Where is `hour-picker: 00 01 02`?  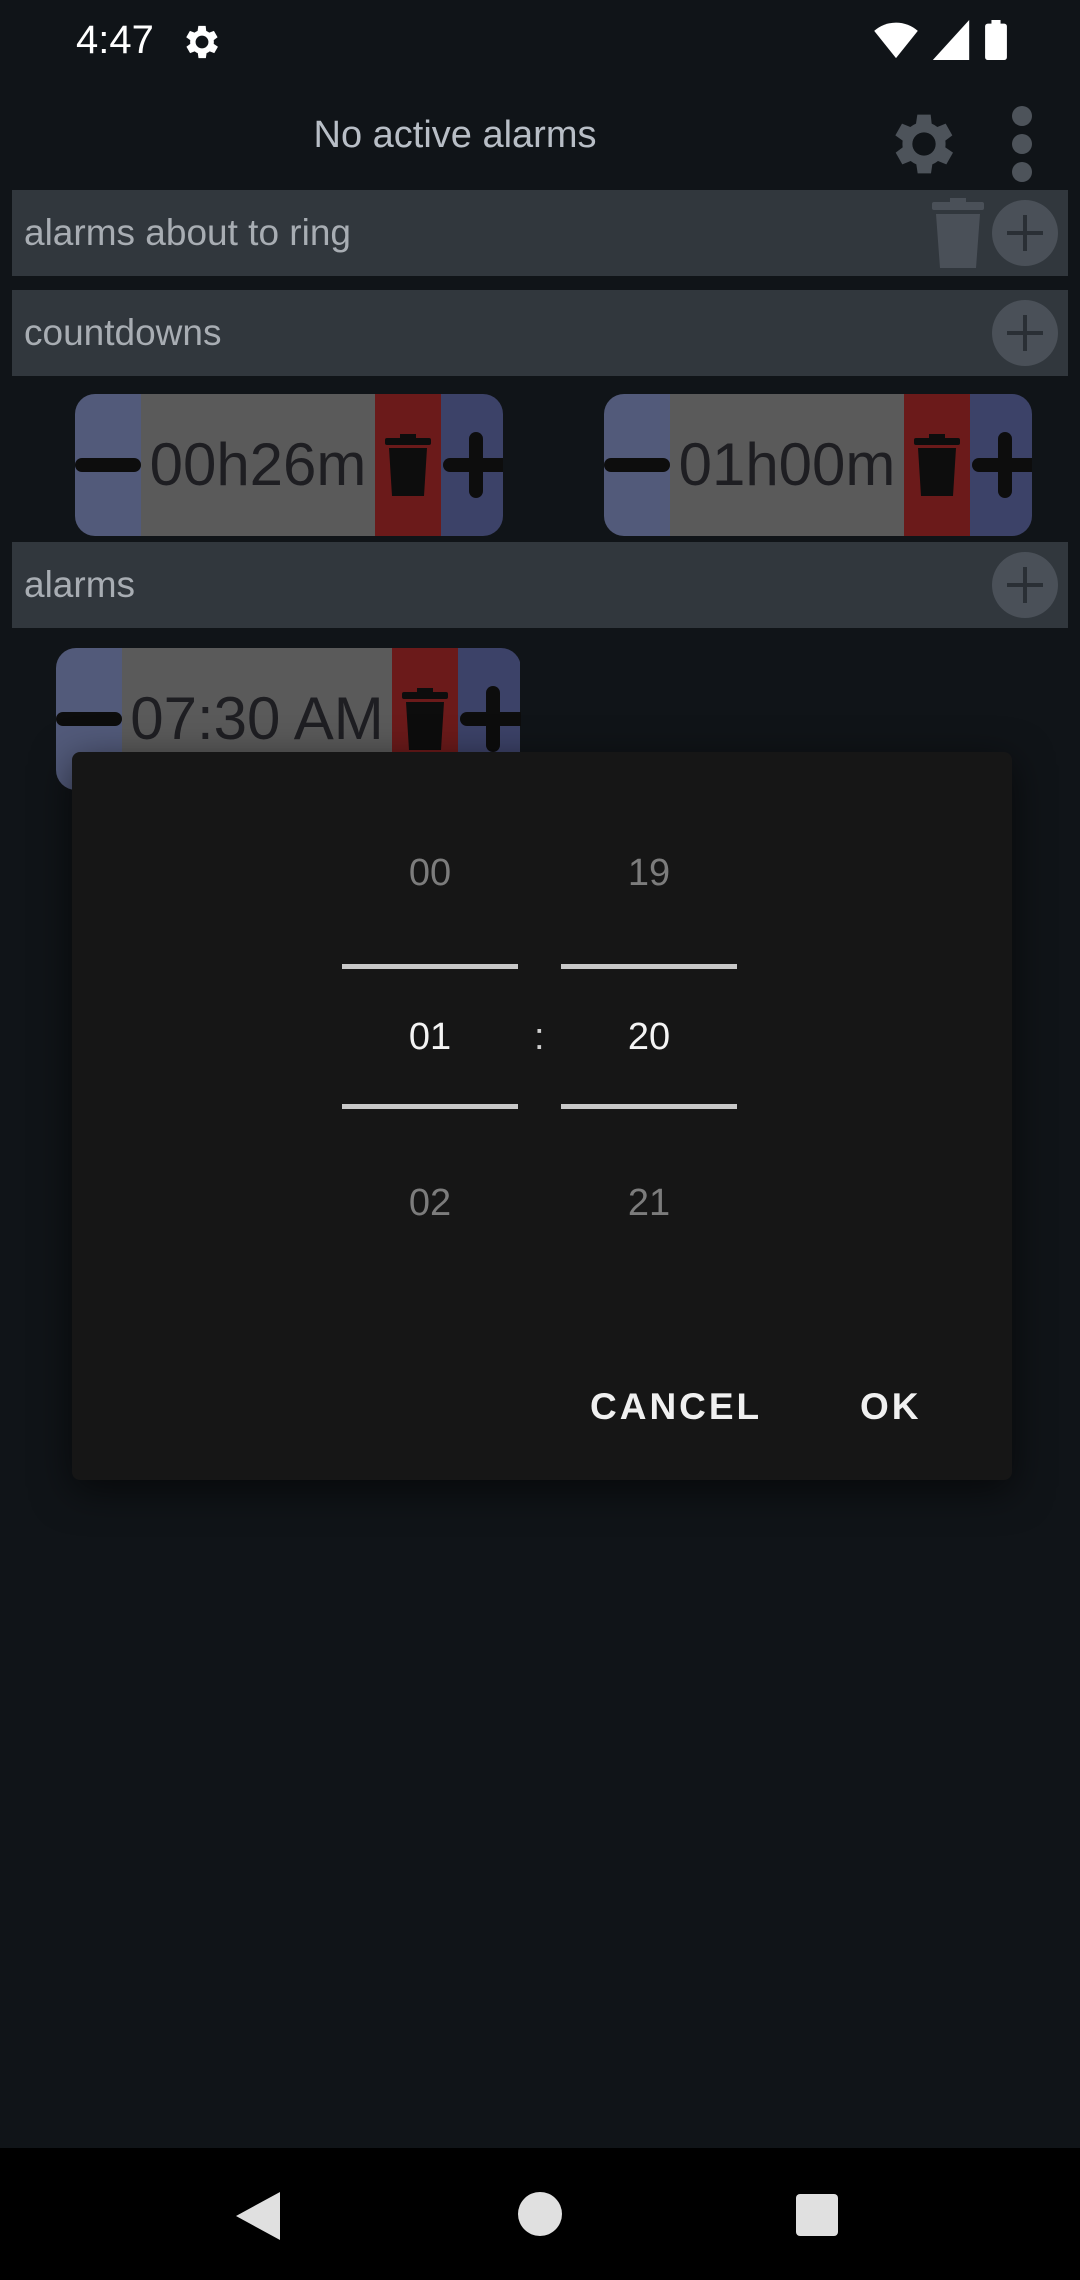 hour-picker: 00 01 02 is located at coordinates (430, 1032).